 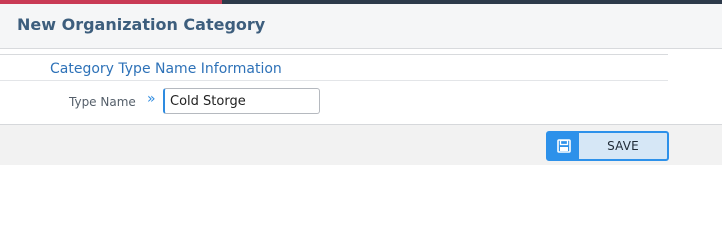 What do you see at coordinates (166, 69) in the screenshot?
I see `section-title: Category Type Name Information` at bounding box center [166, 69].